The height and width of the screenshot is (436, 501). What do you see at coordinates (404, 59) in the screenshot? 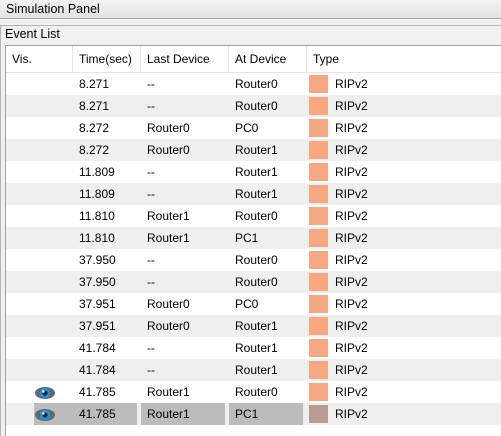
I see `column-header-type: Type` at bounding box center [404, 59].